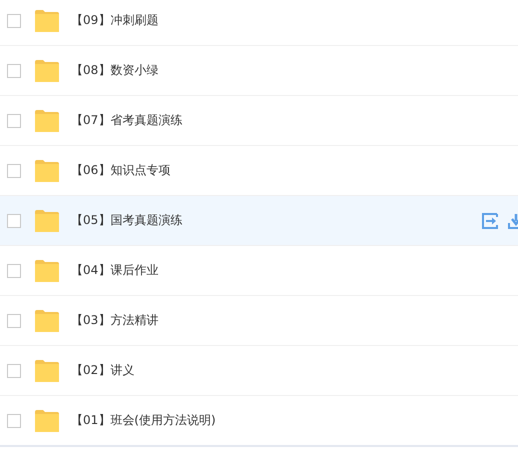 The image size is (518, 449). Describe the element at coordinates (513, 221) in the screenshot. I see `download-icon` at that location.